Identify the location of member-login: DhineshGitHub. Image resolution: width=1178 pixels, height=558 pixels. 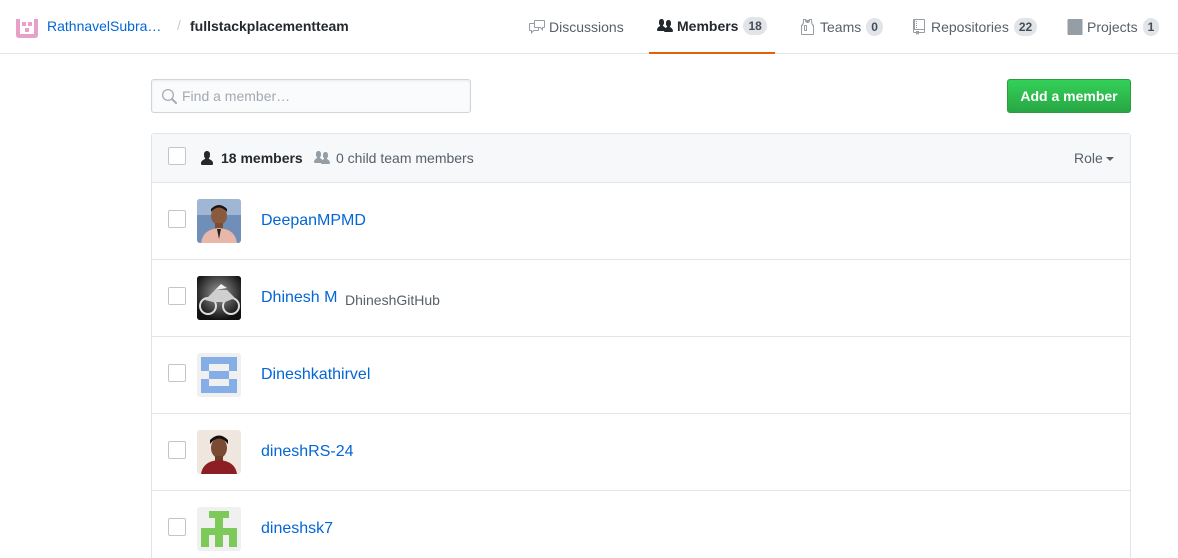
(392, 300).